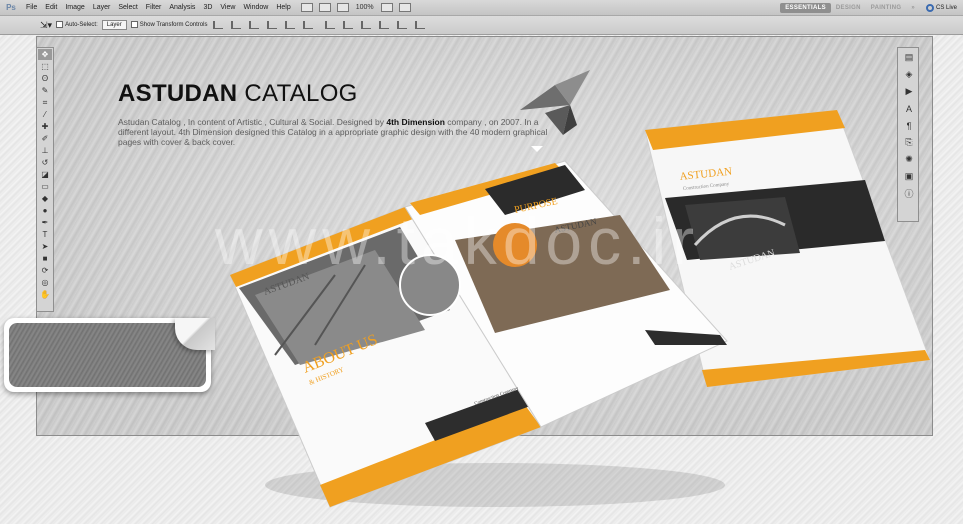 This screenshot has height=524, width=963. What do you see at coordinates (365, 7) in the screenshot?
I see `zoom-level: 100%` at bounding box center [365, 7].